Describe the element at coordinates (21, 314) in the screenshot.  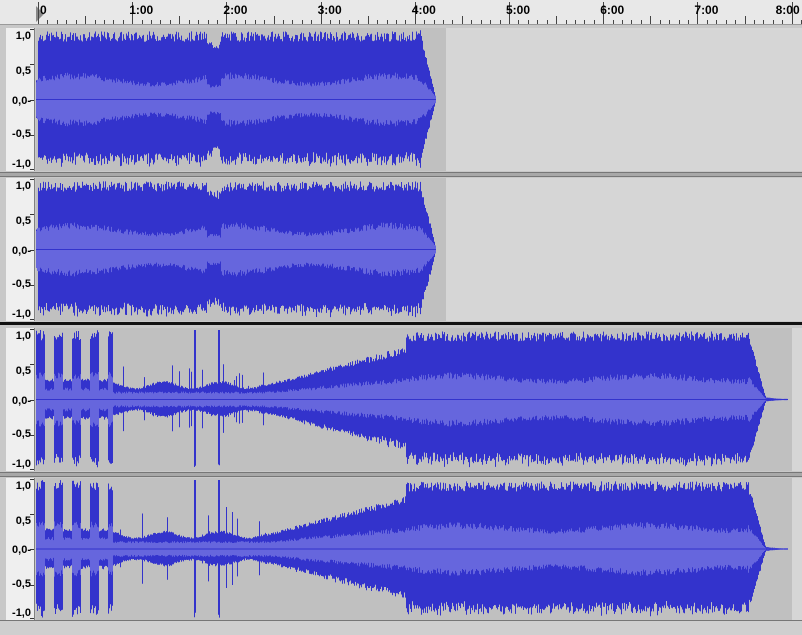
I see `scale-label: -1,0` at that location.